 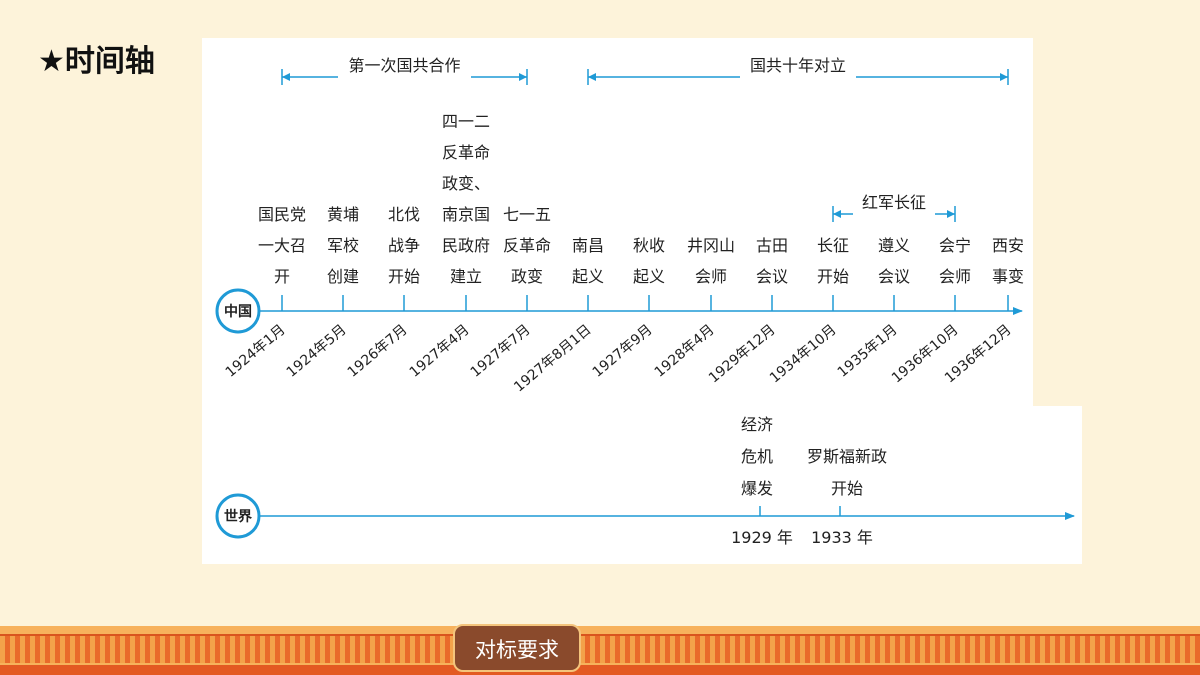 What do you see at coordinates (894, 245) in the screenshot?
I see `china-event-label: 遵义` at bounding box center [894, 245].